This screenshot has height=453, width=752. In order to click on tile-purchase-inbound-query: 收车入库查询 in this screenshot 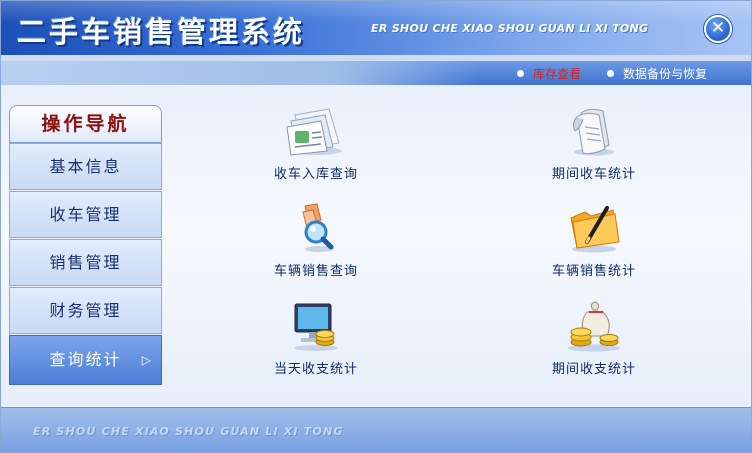, I will do `click(316, 145)`.